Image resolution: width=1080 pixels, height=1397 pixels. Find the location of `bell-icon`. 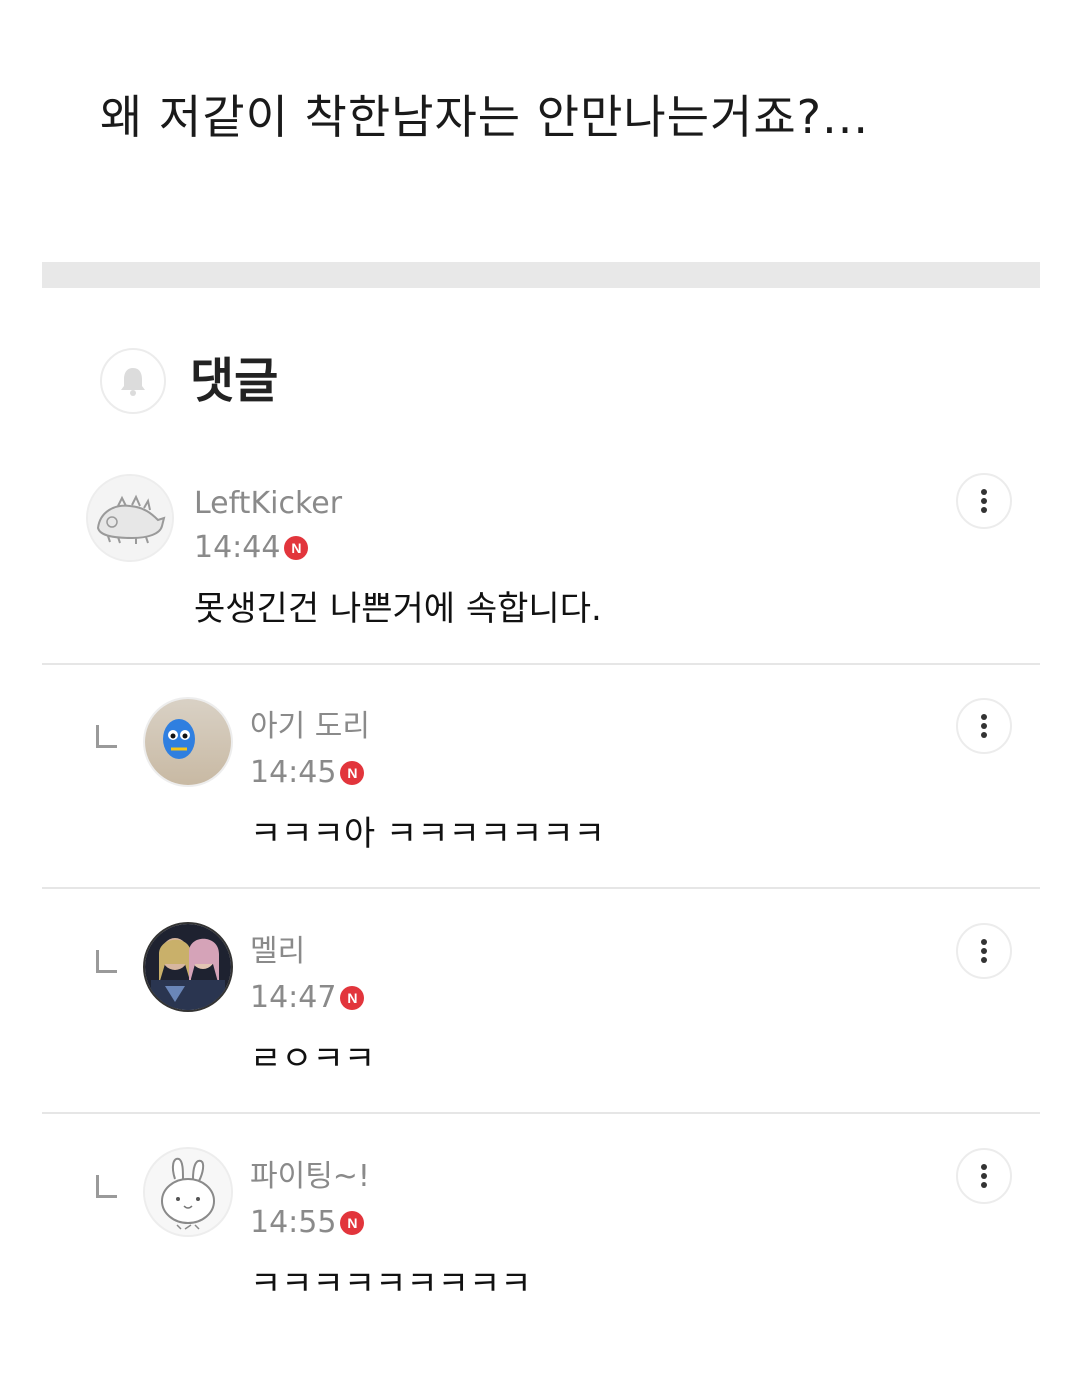

bell-icon is located at coordinates (133, 381).